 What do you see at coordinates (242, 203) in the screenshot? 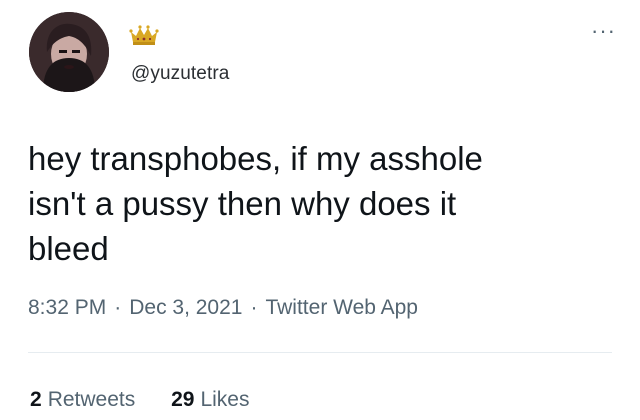
I see `tweet-text-line: isn't a pussy then why does it` at bounding box center [242, 203].